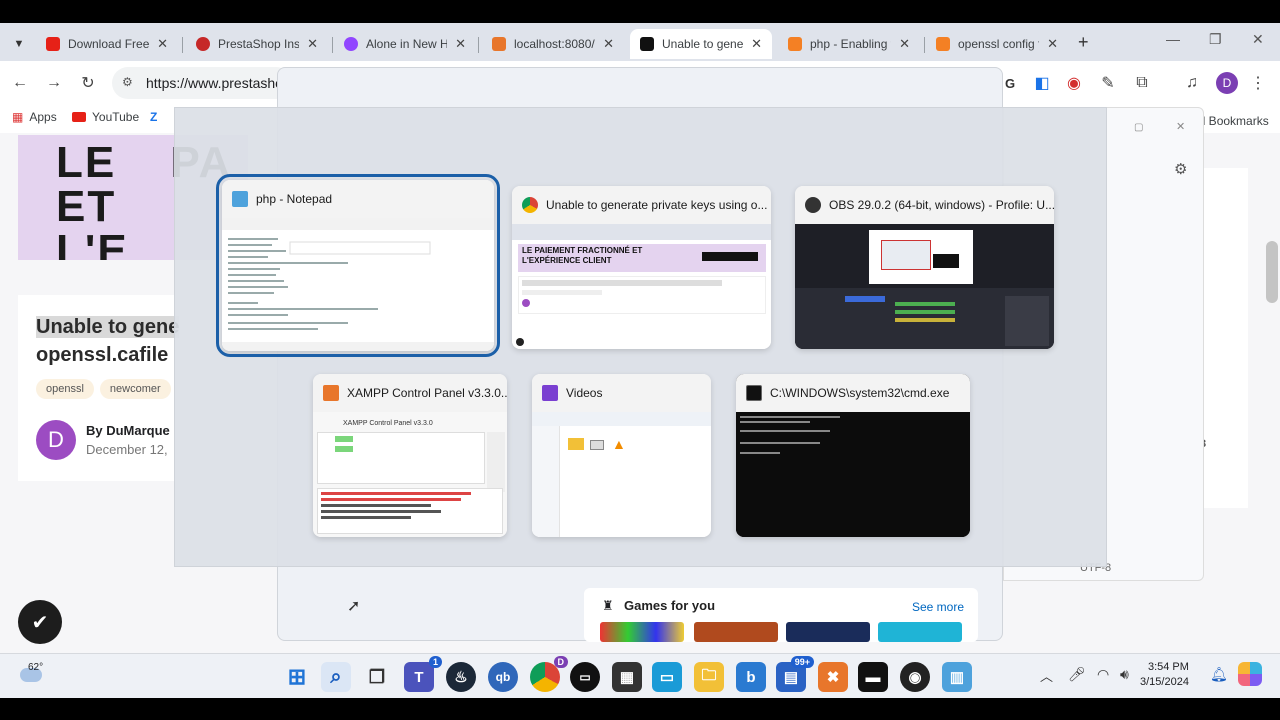  I want to click on grid-icon: ▦, so click(18, 117).